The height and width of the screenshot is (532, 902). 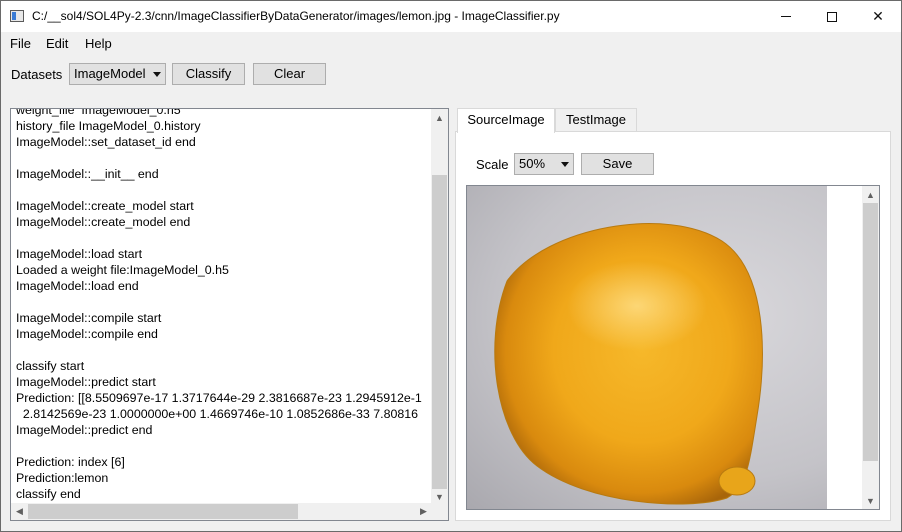 I want to click on menu-edit: Edit, so click(x=57, y=43).